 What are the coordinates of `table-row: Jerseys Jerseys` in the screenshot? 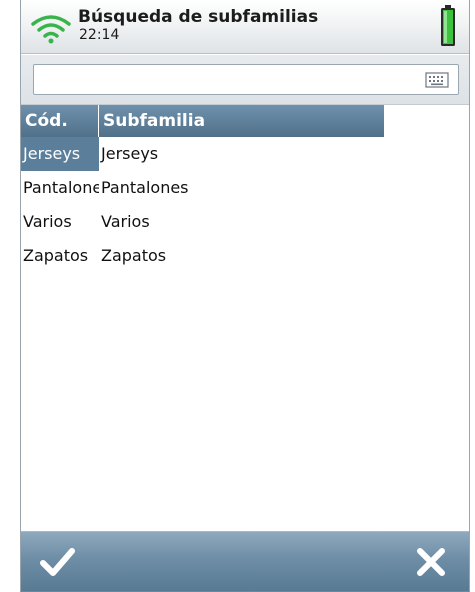 It's located at (245, 154).